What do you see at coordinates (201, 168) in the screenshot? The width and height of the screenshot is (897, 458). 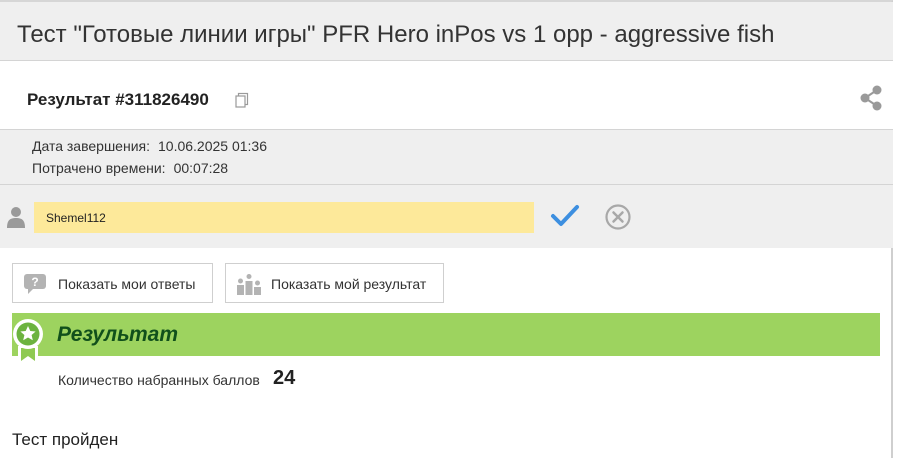 I see `time-spent-value: 00:07:28` at bounding box center [201, 168].